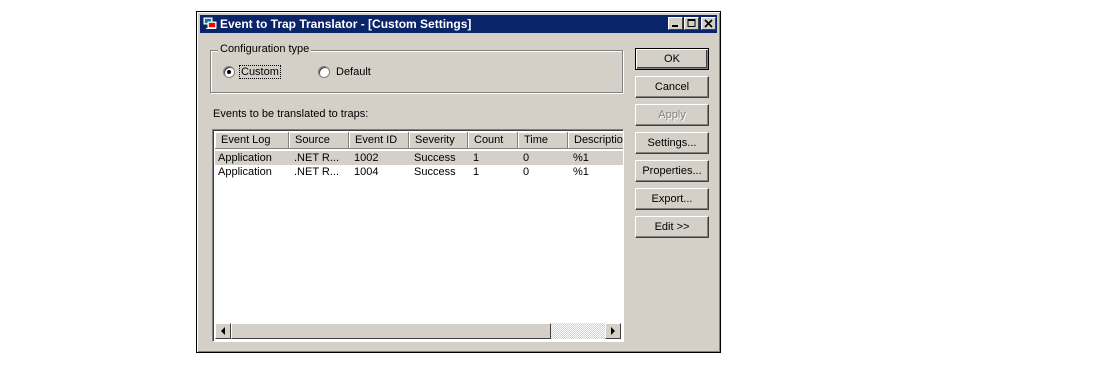 The width and height of the screenshot is (1095, 374). Describe the element at coordinates (291, 114) in the screenshot. I see `events-list-label: Events to be translated to traps:` at that location.